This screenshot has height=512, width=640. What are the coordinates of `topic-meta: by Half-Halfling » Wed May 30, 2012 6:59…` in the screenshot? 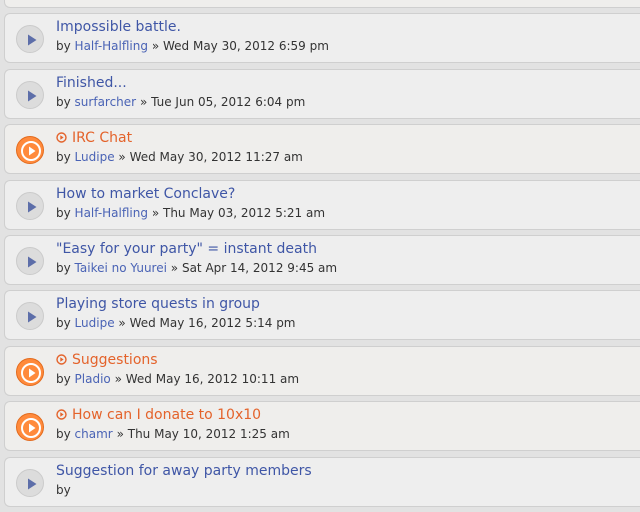 It's located at (192, 46).